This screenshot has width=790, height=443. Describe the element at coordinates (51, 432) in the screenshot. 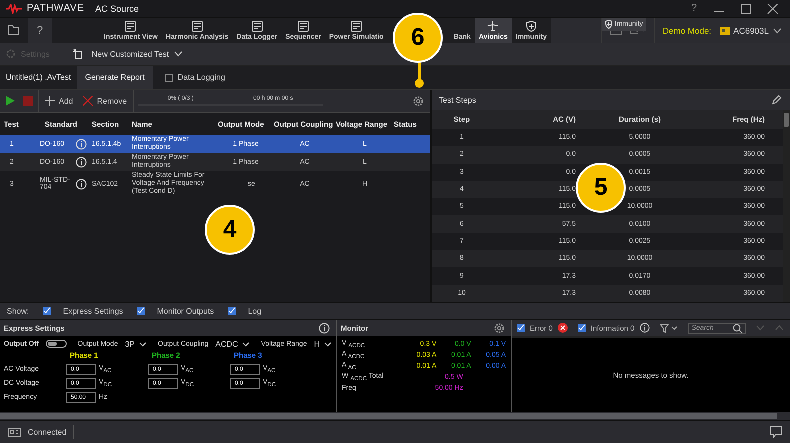

I see `connection-status: Connected` at that location.